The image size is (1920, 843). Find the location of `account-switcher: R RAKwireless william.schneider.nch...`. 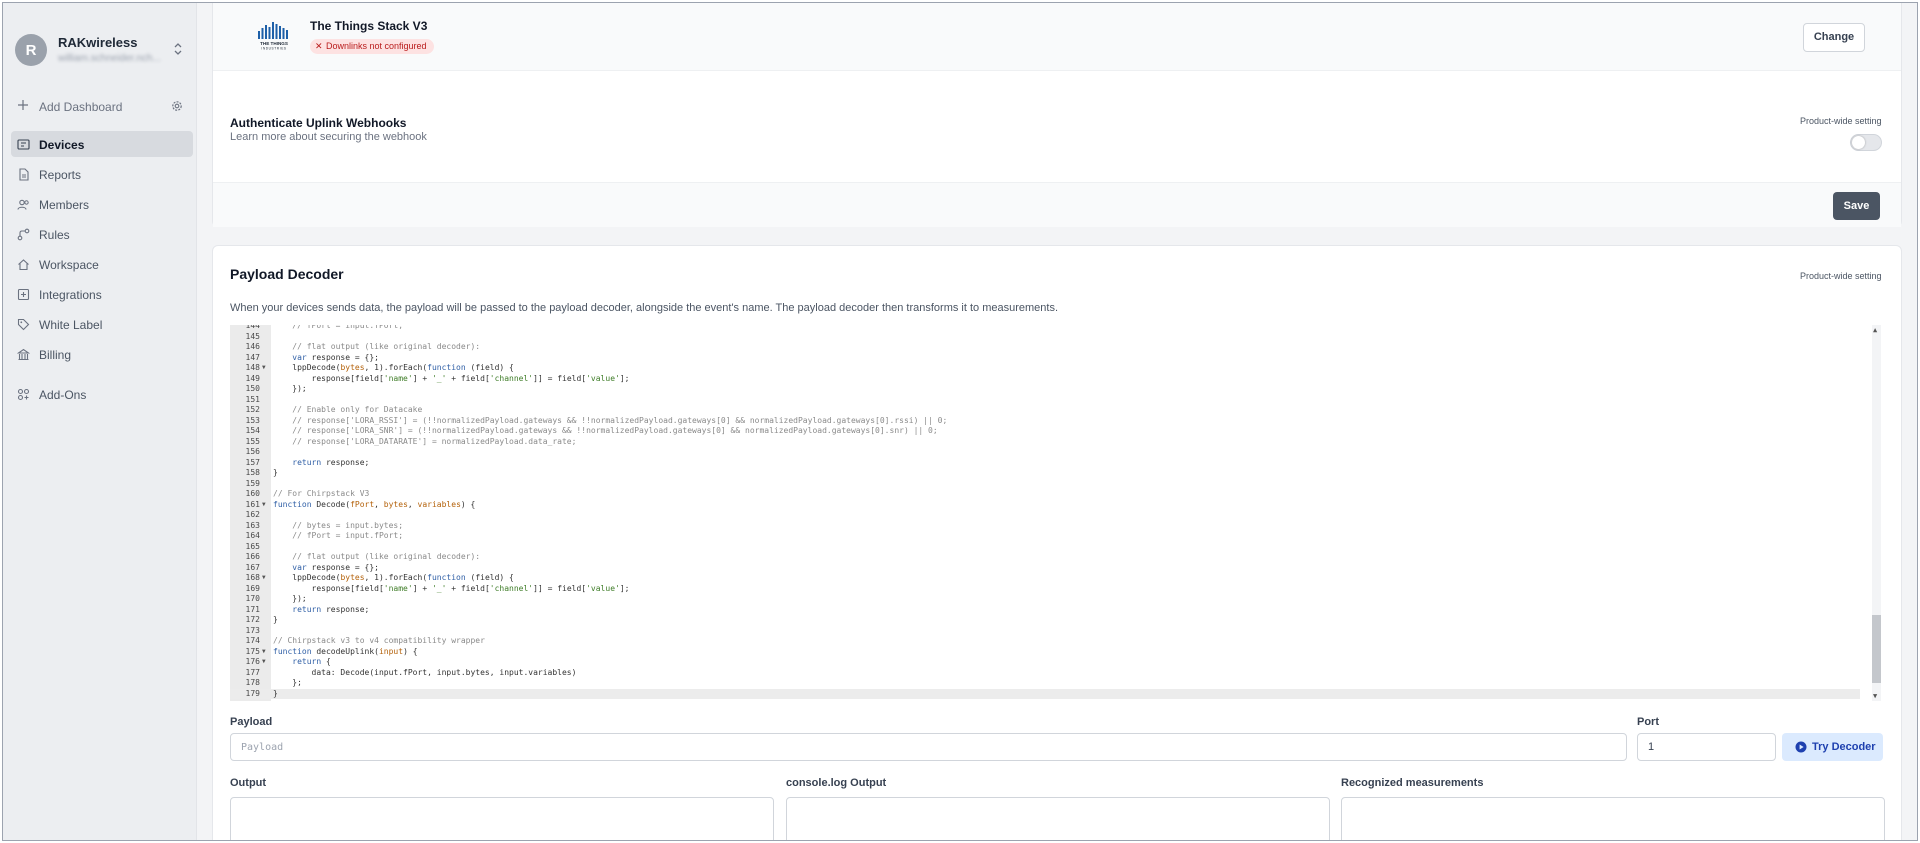

account-switcher: R RAKwireless william.schneider.nch... is located at coordinates (101, 51).